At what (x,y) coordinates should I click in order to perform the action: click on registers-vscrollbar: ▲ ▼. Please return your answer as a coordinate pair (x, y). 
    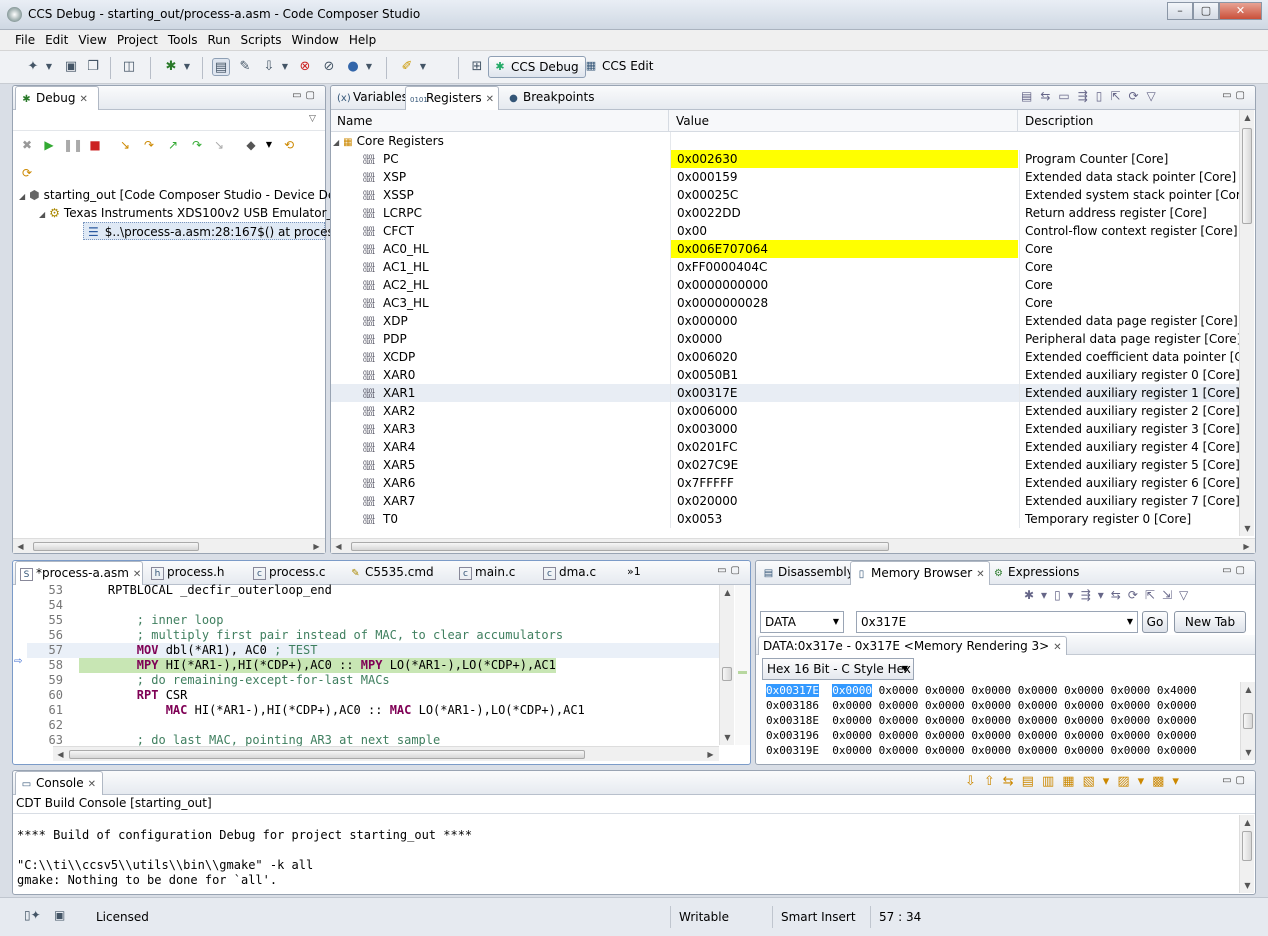
    Looking at the image, I should click on (1246, 323).